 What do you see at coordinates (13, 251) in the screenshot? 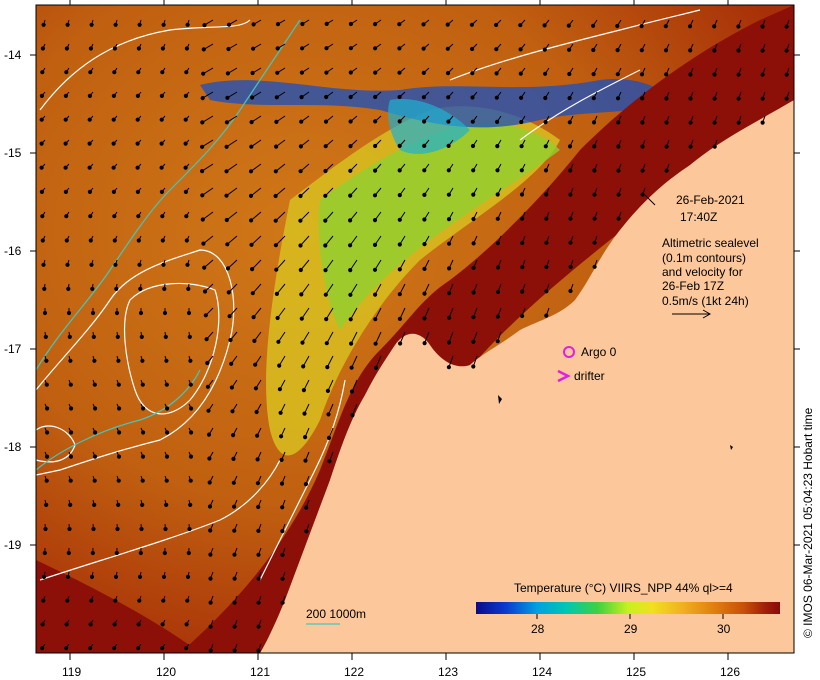
I see `lat-tick-label: -16` at bounding box center [13, 251].